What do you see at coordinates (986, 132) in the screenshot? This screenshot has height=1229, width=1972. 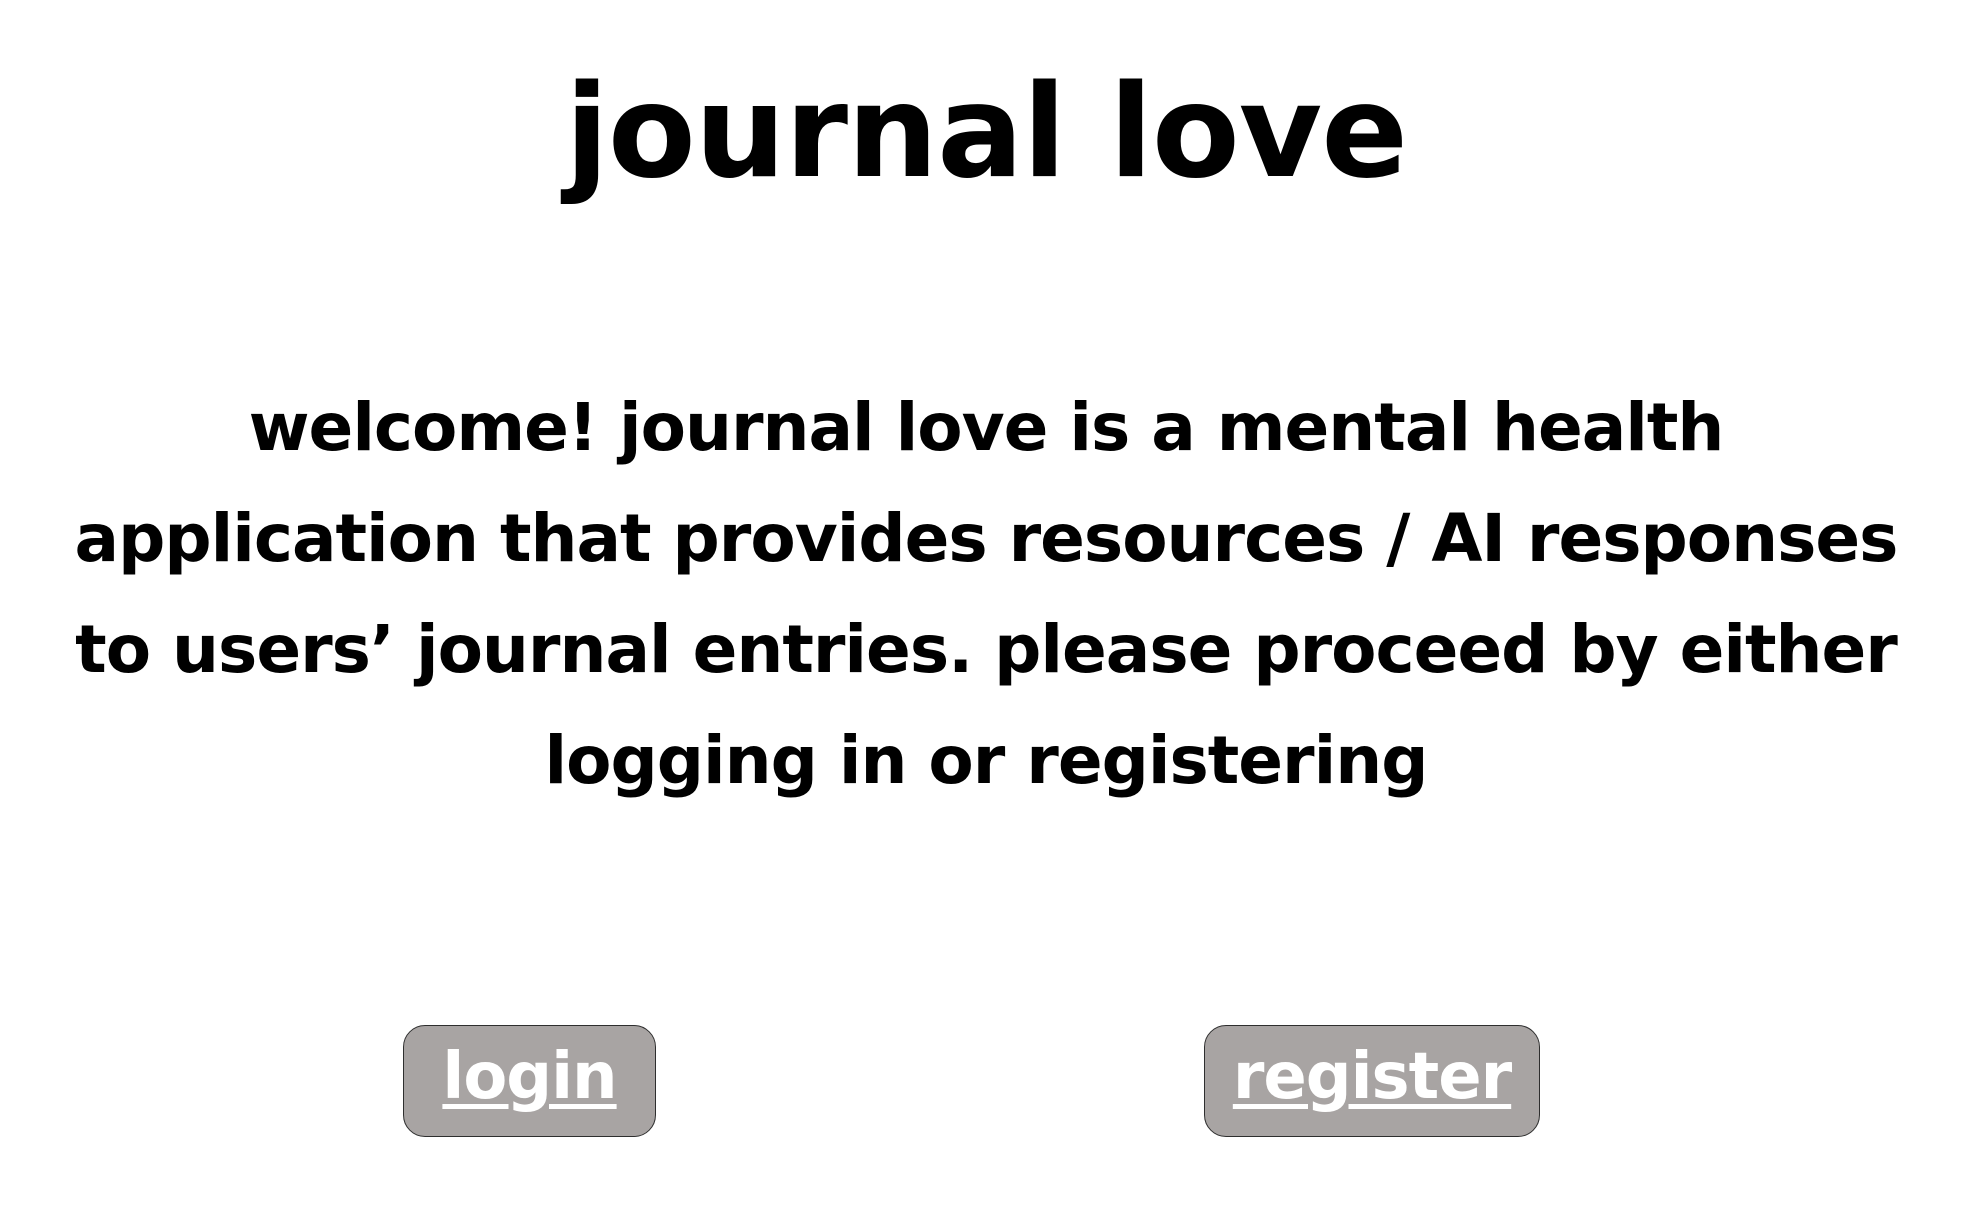 I see `page-title: journal love` at bounding box center [986, 132].